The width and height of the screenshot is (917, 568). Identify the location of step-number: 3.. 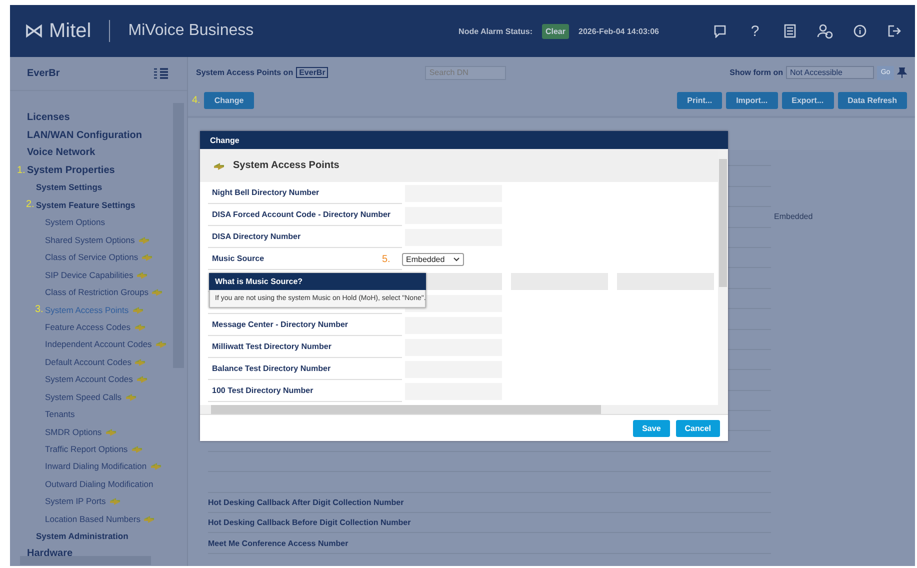
(38, 310).